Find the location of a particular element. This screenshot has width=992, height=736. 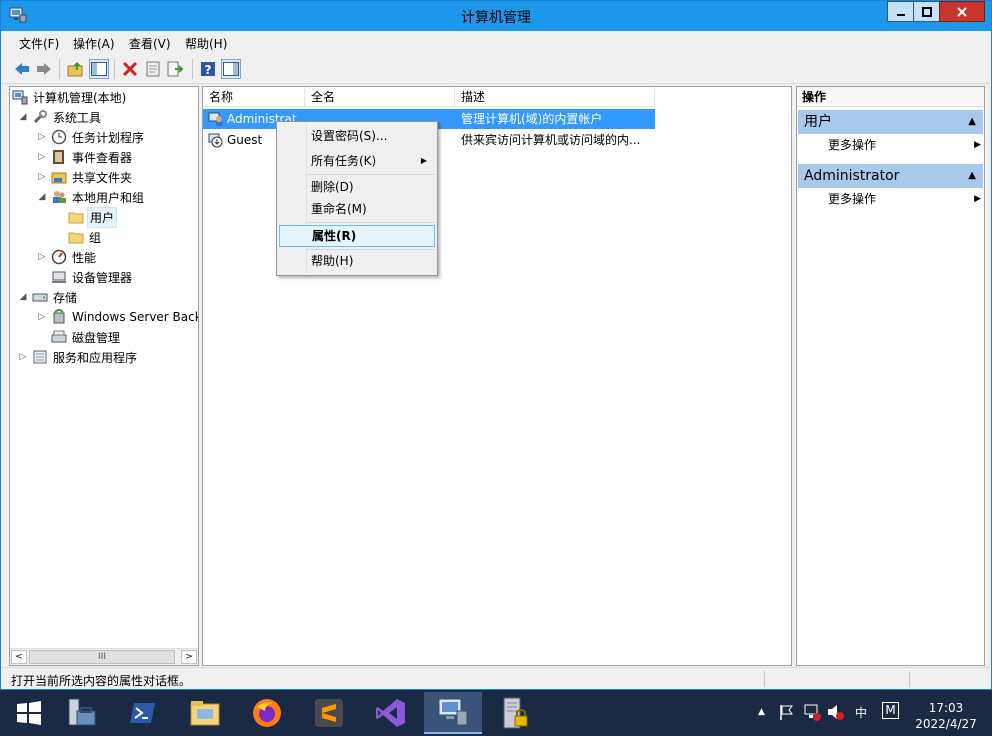

sublime-text-icon is located at coordinates (329, 713).